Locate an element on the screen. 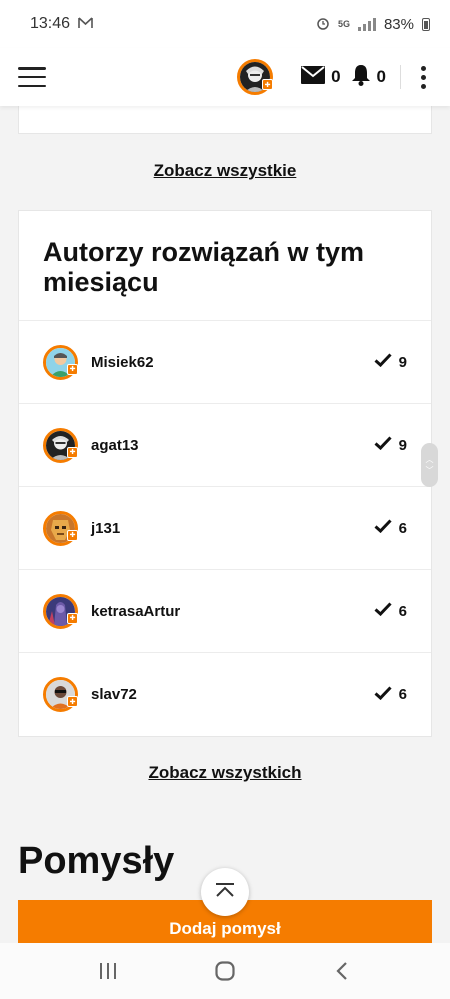 The width and height of the screenshot is (450, 999). author-name: Misiek62 is located at coordinates (122, 362).